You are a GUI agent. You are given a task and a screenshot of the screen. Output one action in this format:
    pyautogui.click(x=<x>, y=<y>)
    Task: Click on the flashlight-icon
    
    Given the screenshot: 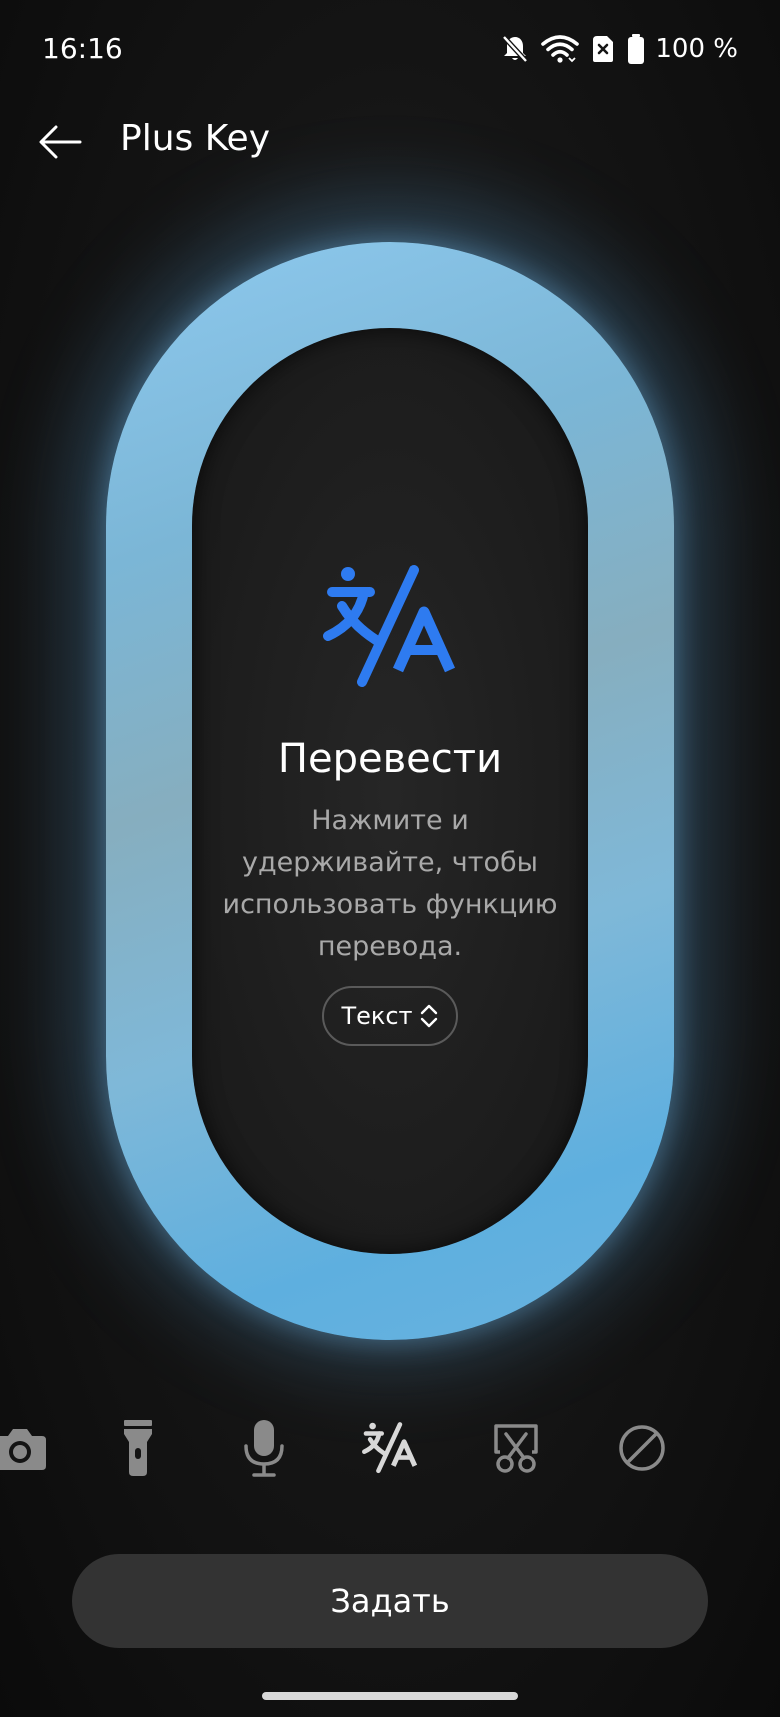 What is the action you would take?
    pyautogui.click(x=138, y=1448)
    